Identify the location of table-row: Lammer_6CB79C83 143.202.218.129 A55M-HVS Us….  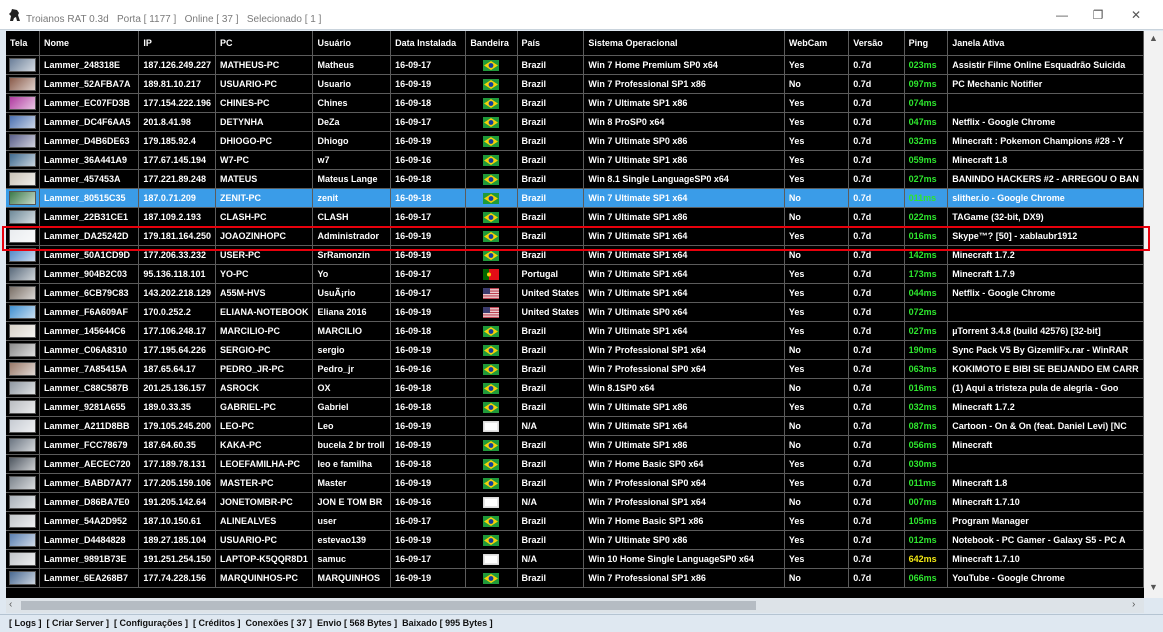
(575, 293).